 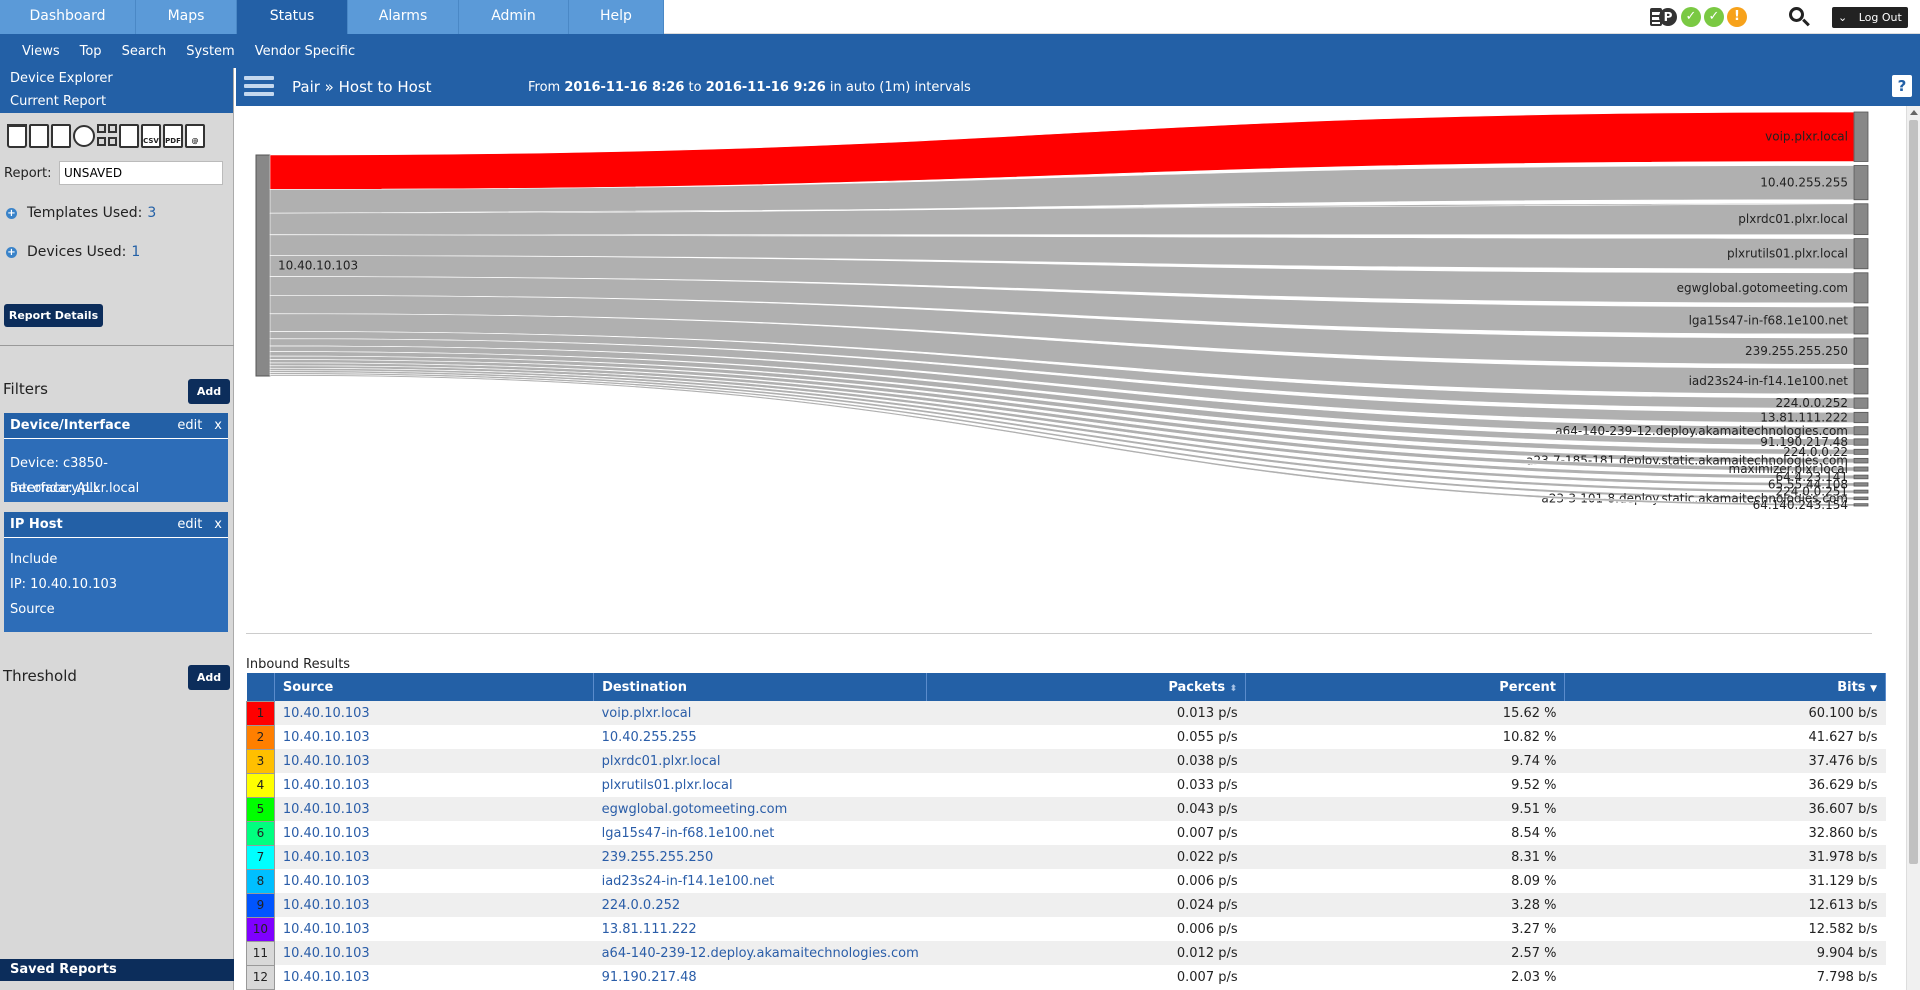 What do you see at coordinates (1725, 687) in the screenshot?
I see `bits-column-header: Bits ▼` at bounding box center [1725, 687].